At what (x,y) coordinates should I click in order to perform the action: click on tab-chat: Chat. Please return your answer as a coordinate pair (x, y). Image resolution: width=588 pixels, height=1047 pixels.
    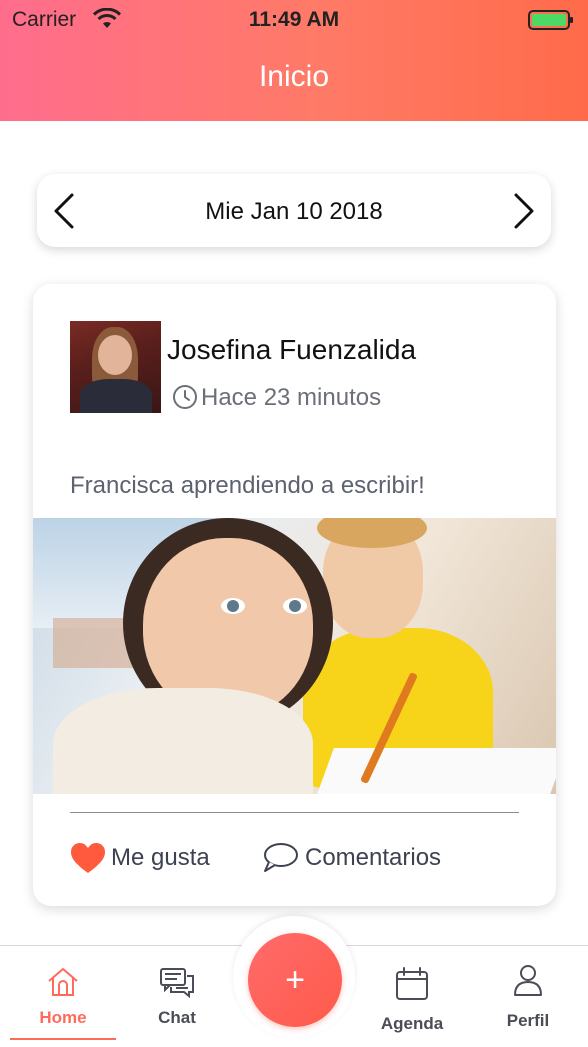
    Looking at the image, I should click on (177, 996).